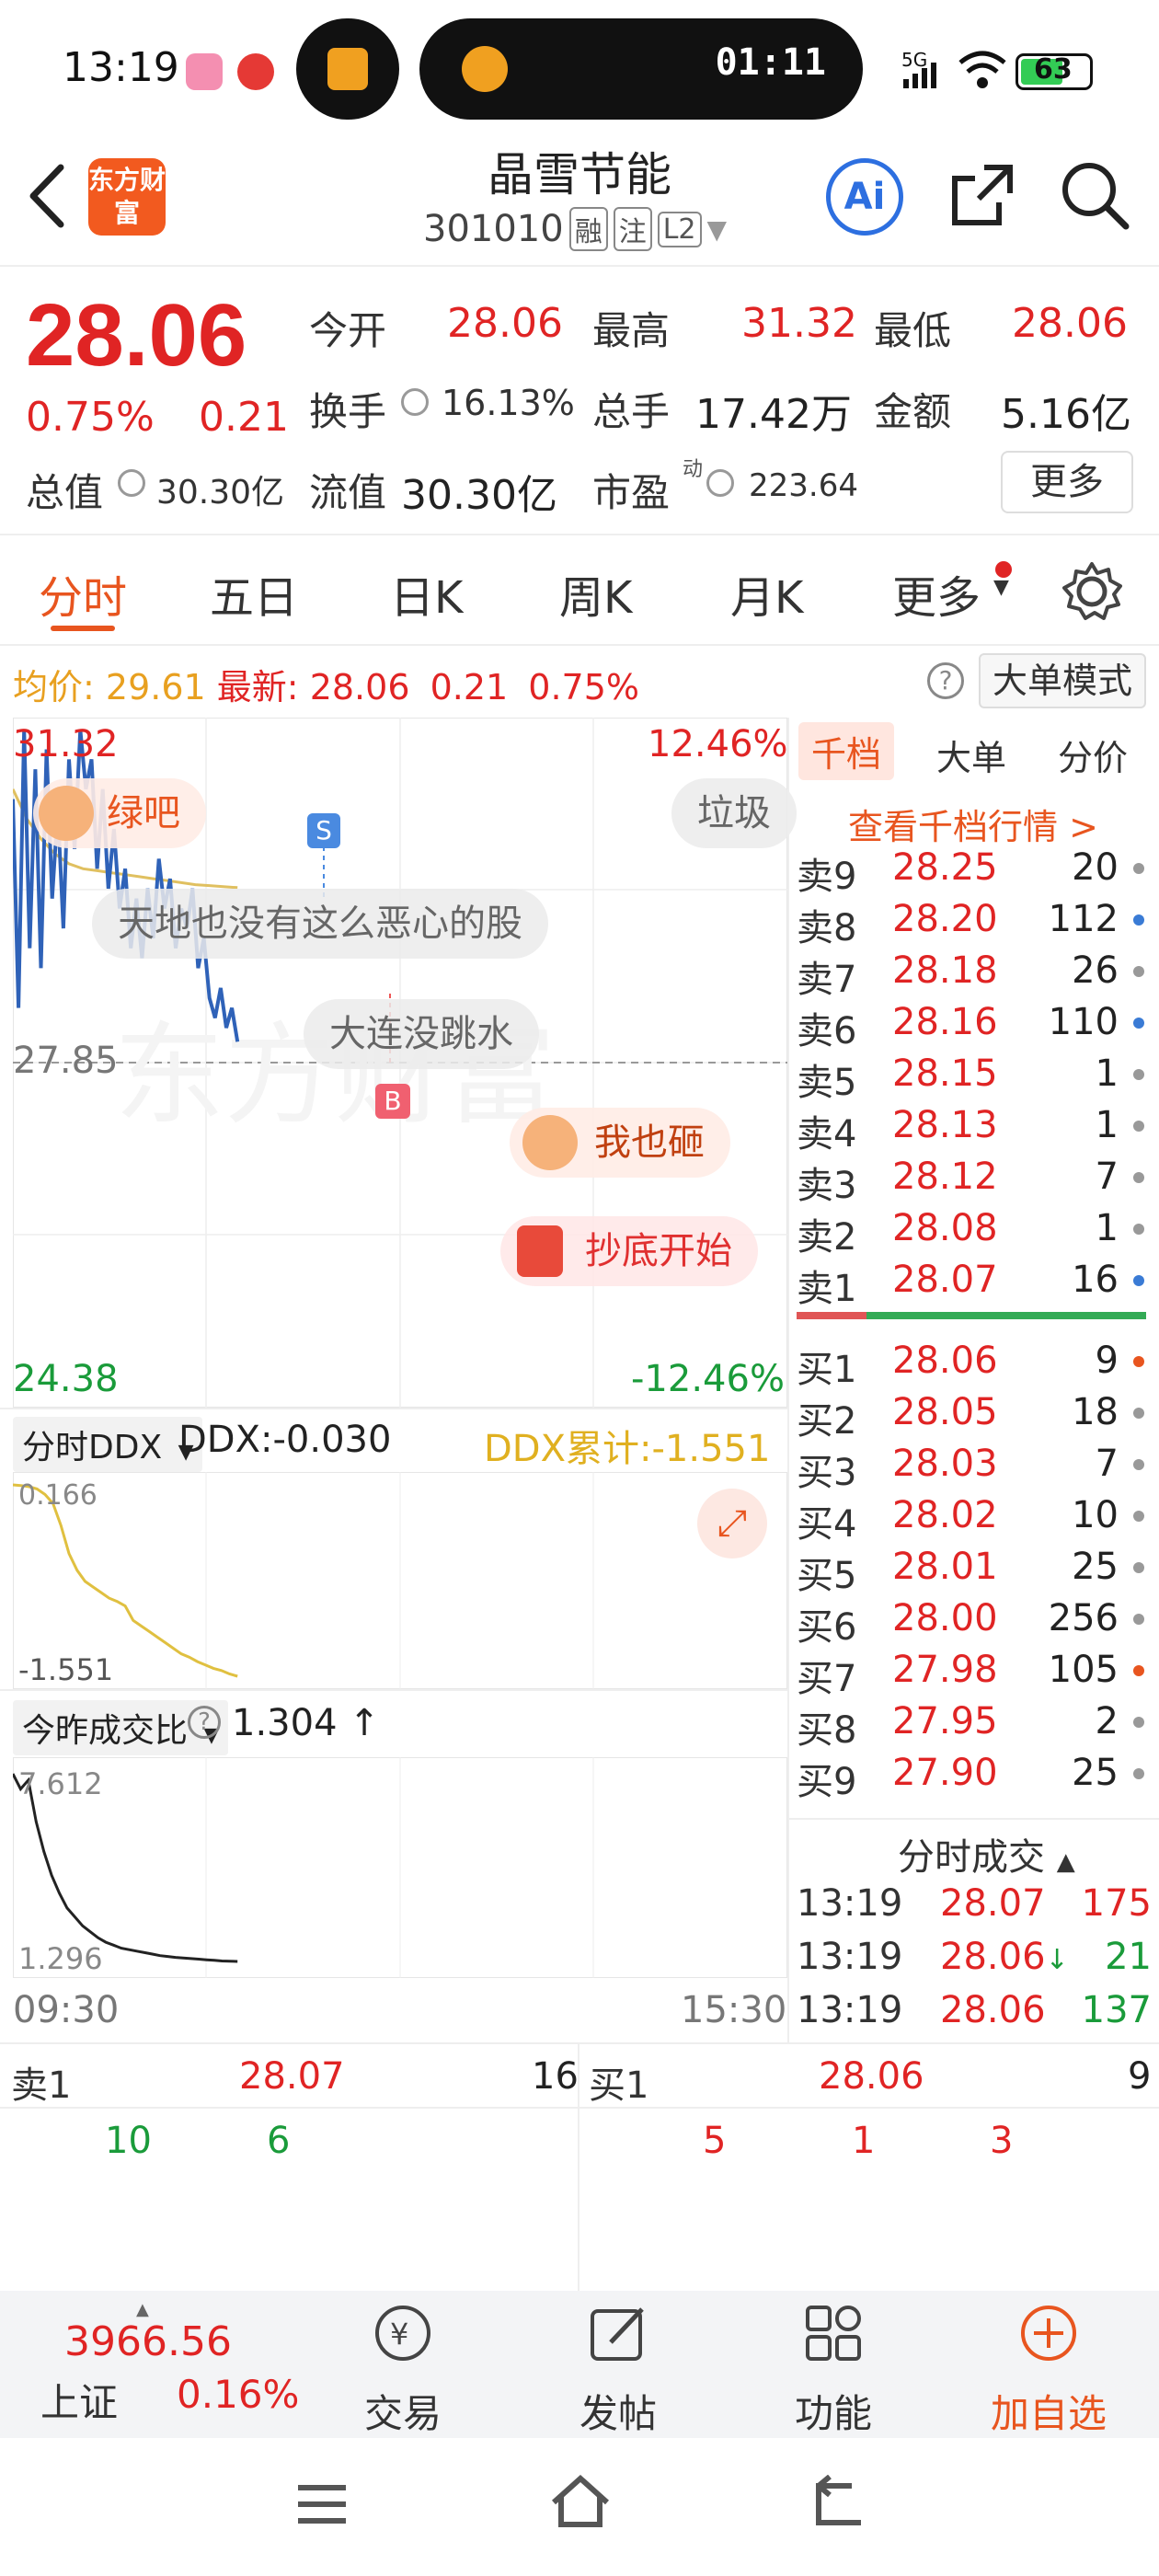 The image size is (1159, 2576). Describe the element at coordinates (364, 1723) in the screenshot. I see `ratio-arrow: ↑` at that location.